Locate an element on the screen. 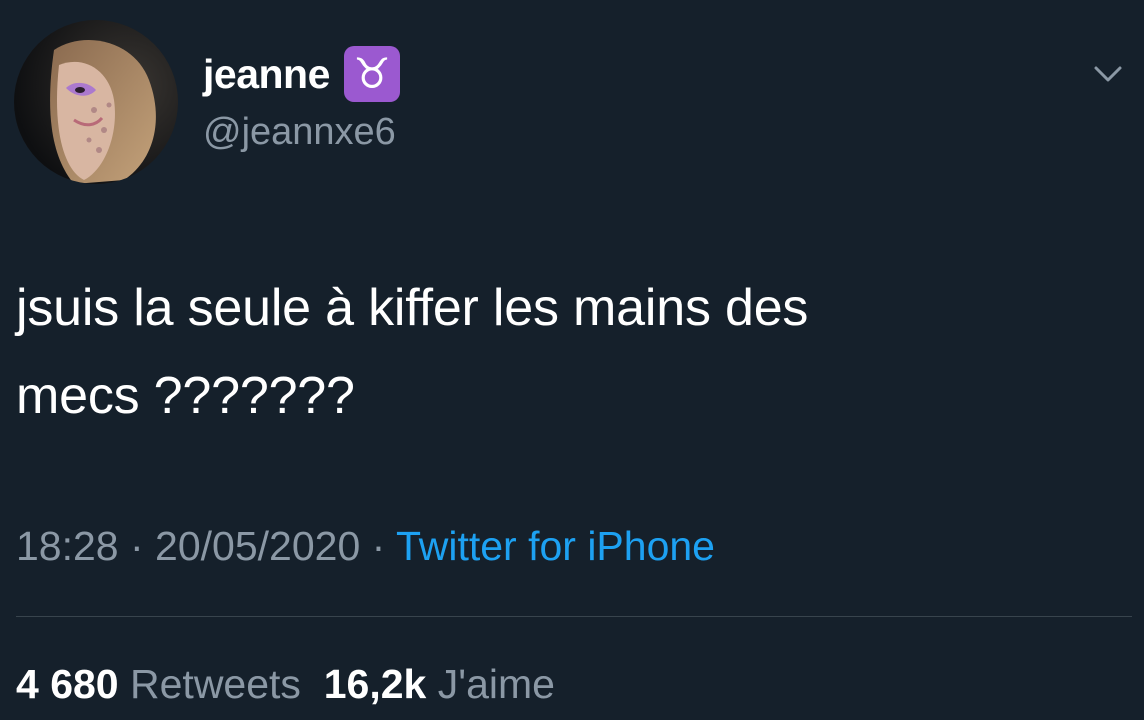 Image resolution: width=1144 pixels, height=720 pixels. tweet-meta: 18:28 · 20/05/2020 · Twitter for iPhone is located at coordinates (365, 546).